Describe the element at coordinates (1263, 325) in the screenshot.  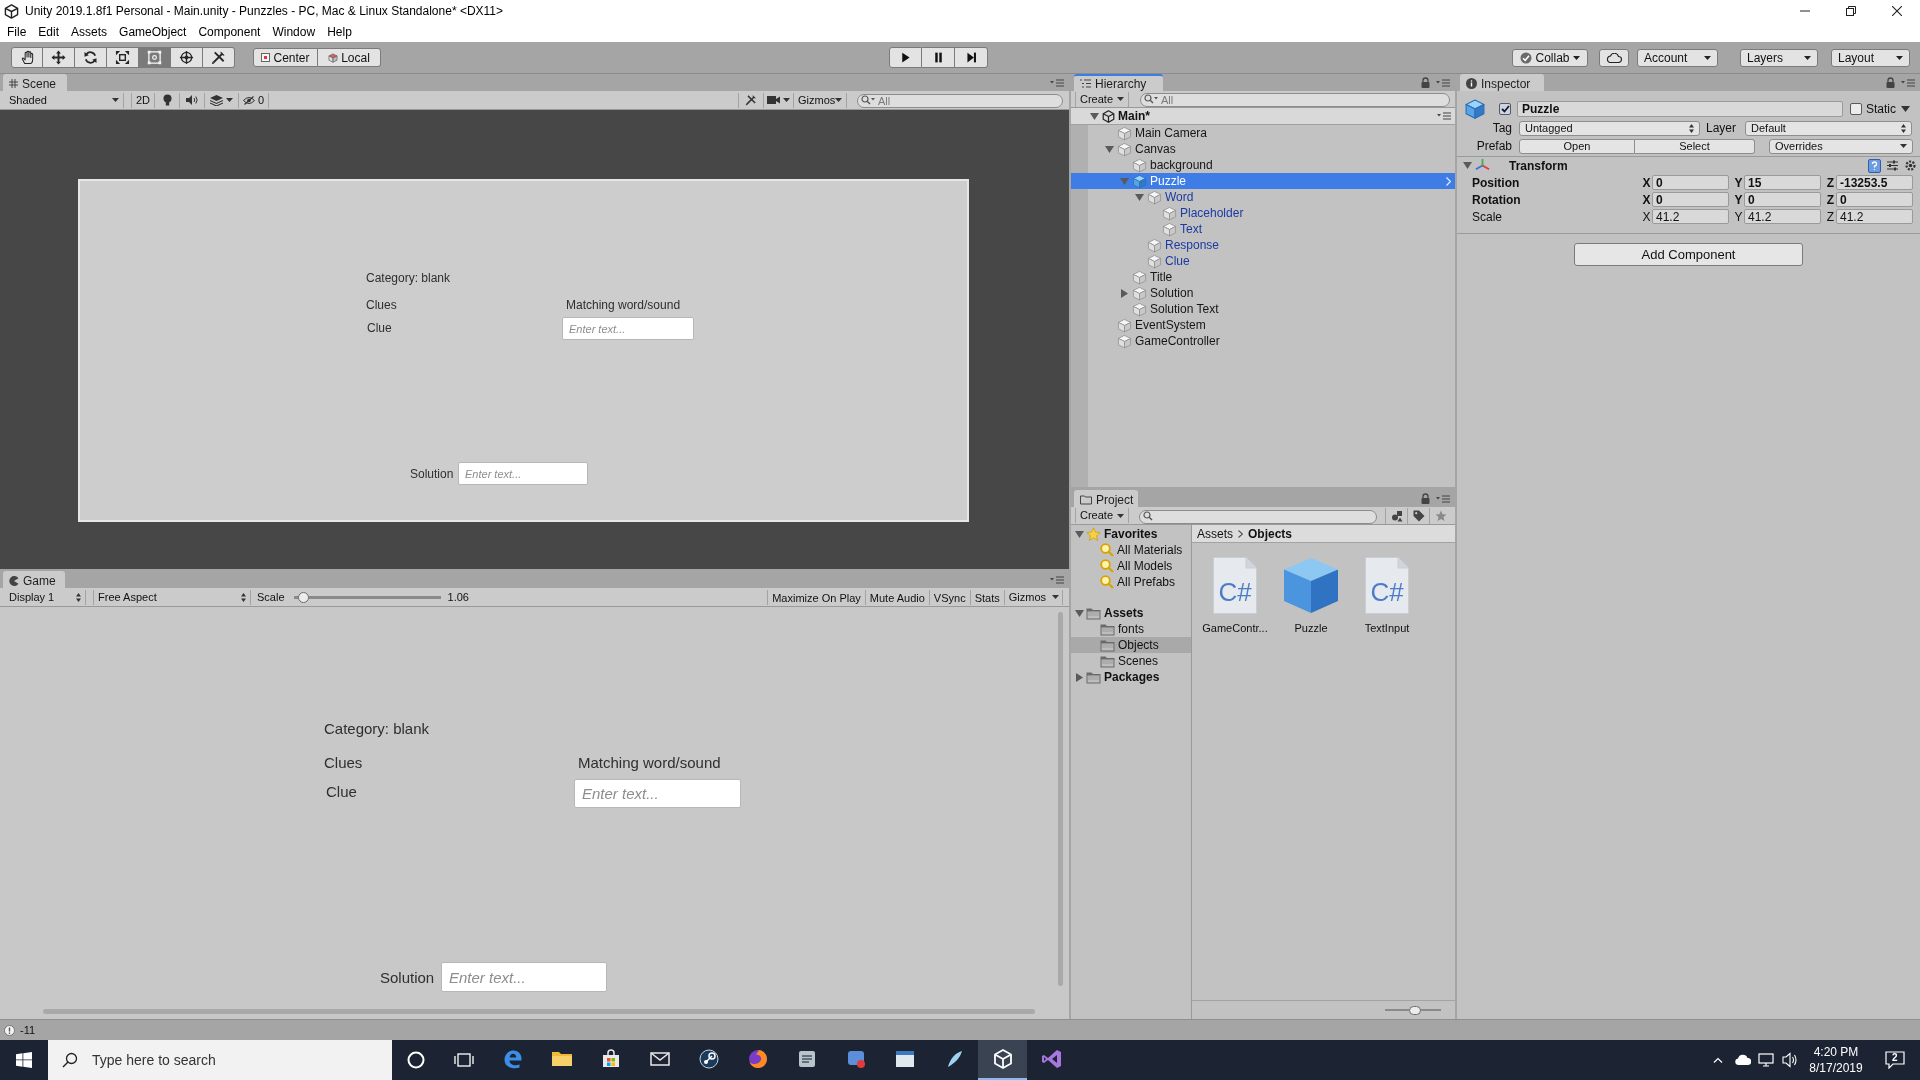
I see `hierarchy-item: EventSystem` at that location.